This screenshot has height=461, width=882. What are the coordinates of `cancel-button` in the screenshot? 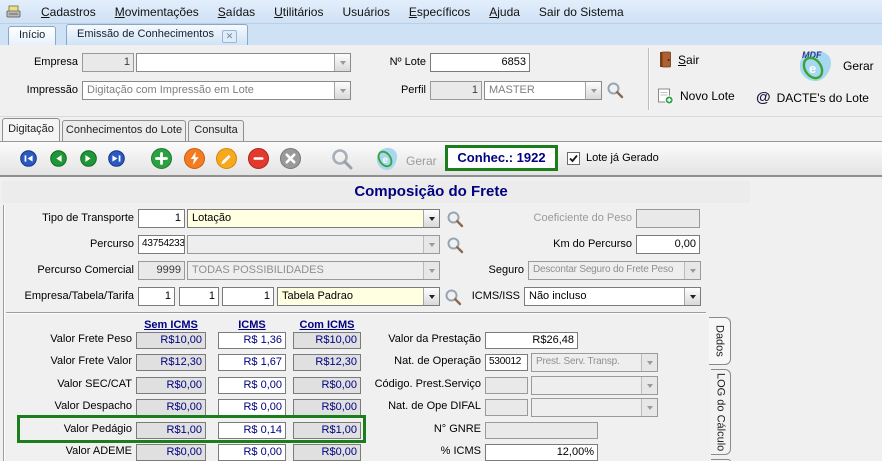 It's located at (290, 158).